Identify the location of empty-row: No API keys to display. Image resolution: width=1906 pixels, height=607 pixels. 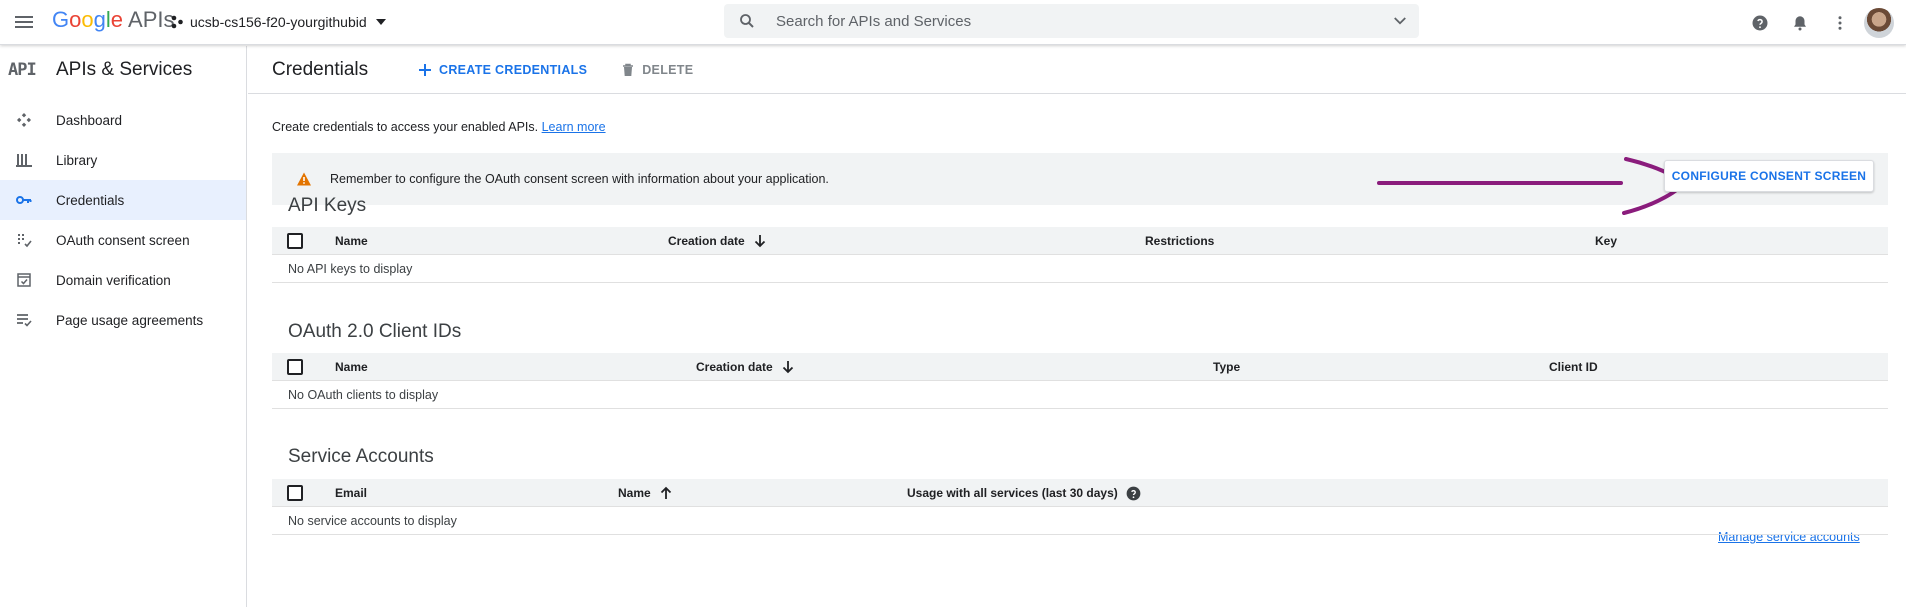
(1080, 269).